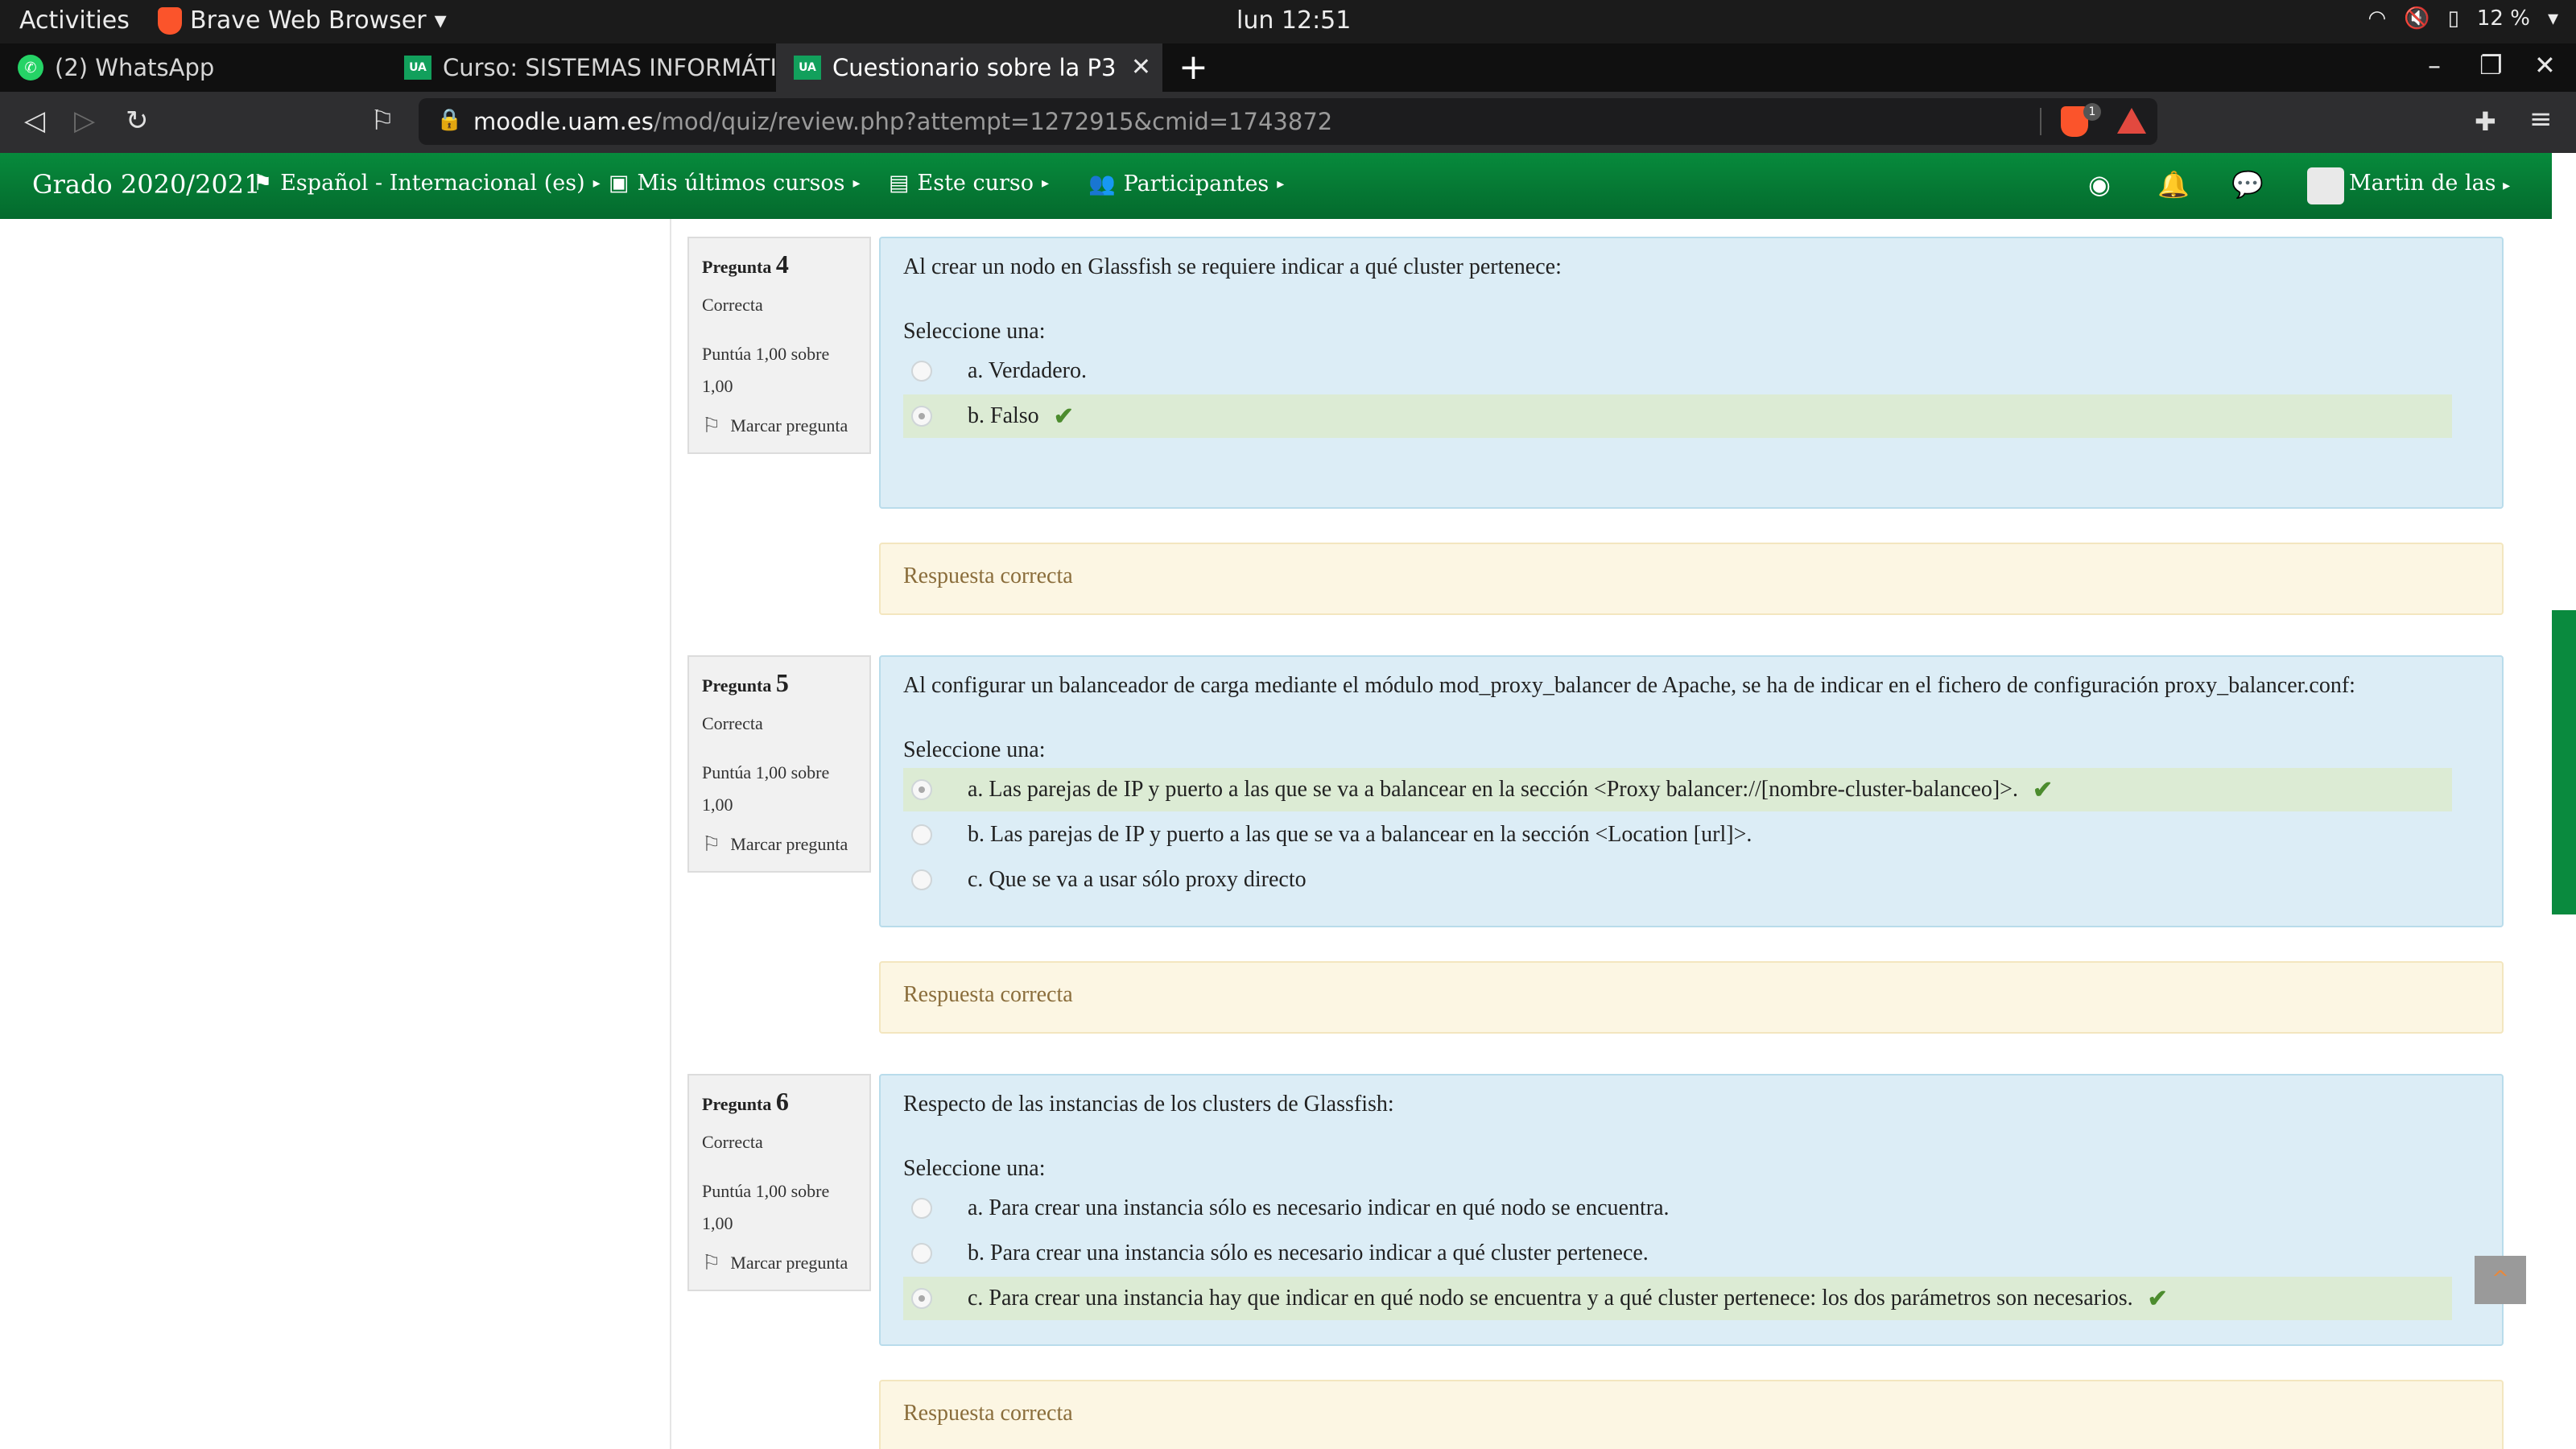  I want to click on volume-muted-icon: 🔇, so click(2417, 18).